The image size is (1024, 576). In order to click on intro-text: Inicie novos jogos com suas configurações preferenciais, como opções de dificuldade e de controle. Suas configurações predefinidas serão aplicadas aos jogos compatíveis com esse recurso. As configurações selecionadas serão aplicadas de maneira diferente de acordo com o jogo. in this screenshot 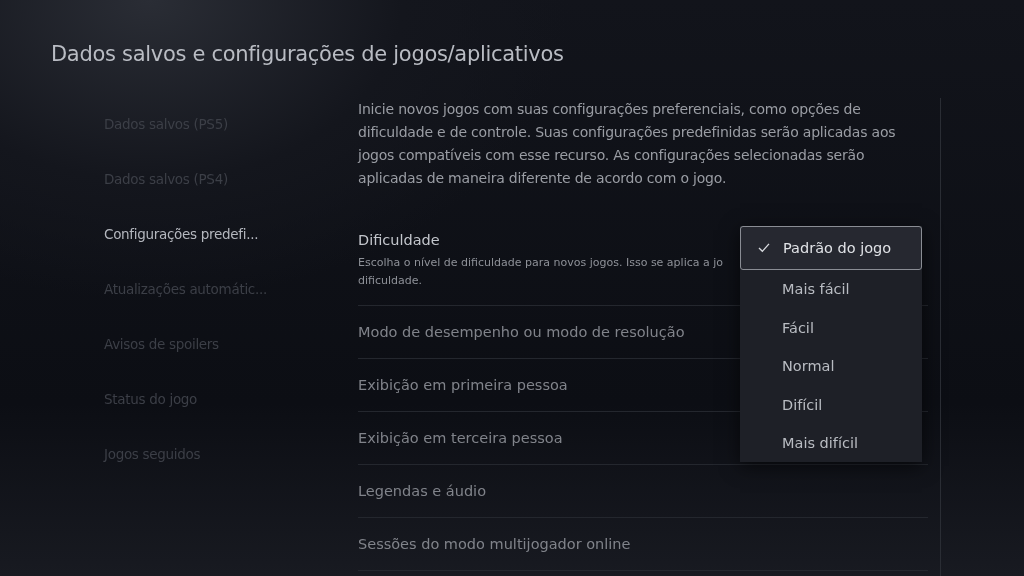, I will do `click(627, 144)`.